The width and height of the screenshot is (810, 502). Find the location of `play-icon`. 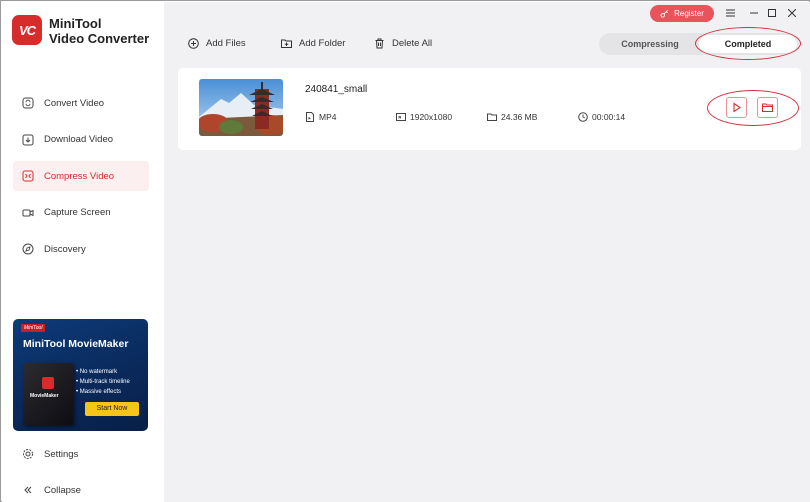

play-icon is located at coordinates (737, 107).